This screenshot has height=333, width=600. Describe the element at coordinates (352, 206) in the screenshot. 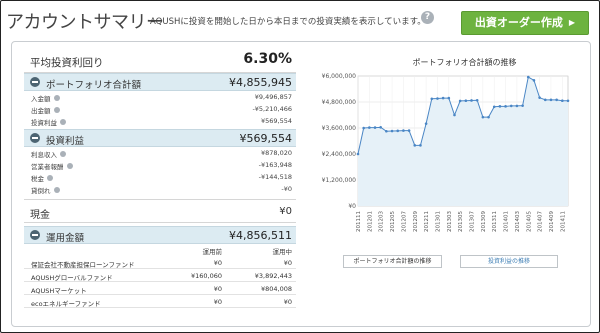

I see `y-tick-label: ¥0` at that location.